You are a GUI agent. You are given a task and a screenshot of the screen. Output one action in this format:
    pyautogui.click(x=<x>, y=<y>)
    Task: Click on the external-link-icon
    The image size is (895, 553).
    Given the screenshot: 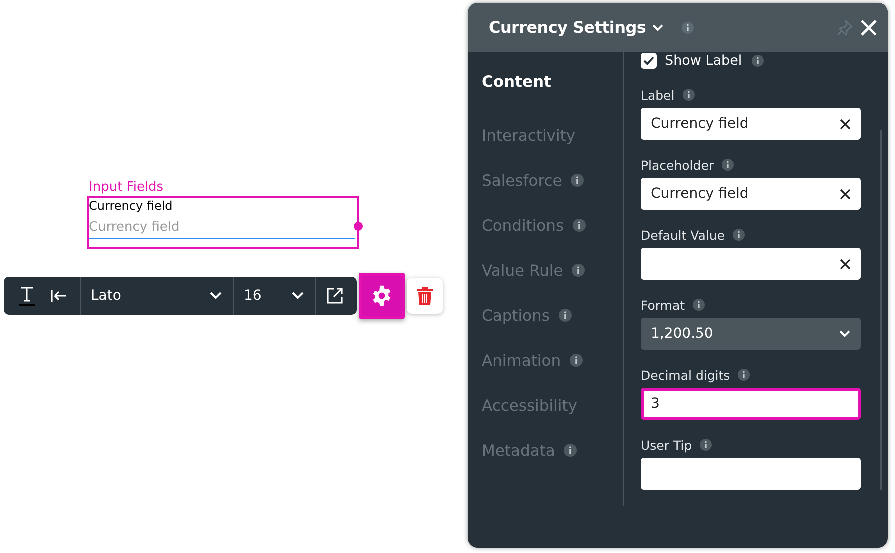 What is the action you would take?
    pyautogui.click(x=335, y=296)
    